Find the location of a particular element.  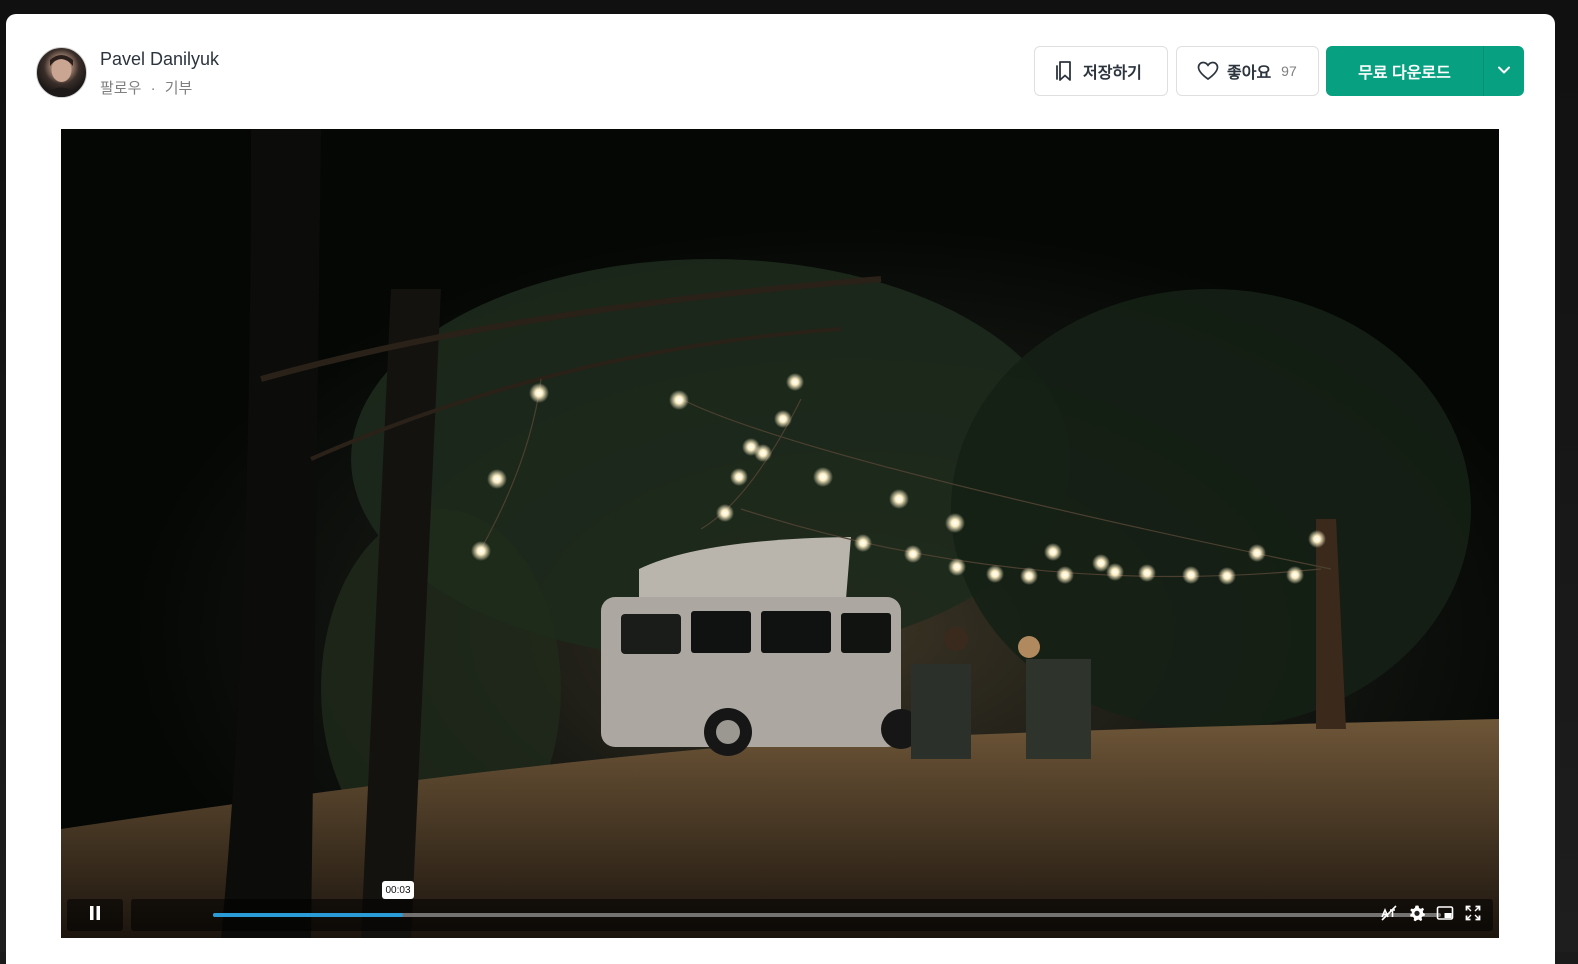

captions-off-button is located at coordinates (1389, 915).